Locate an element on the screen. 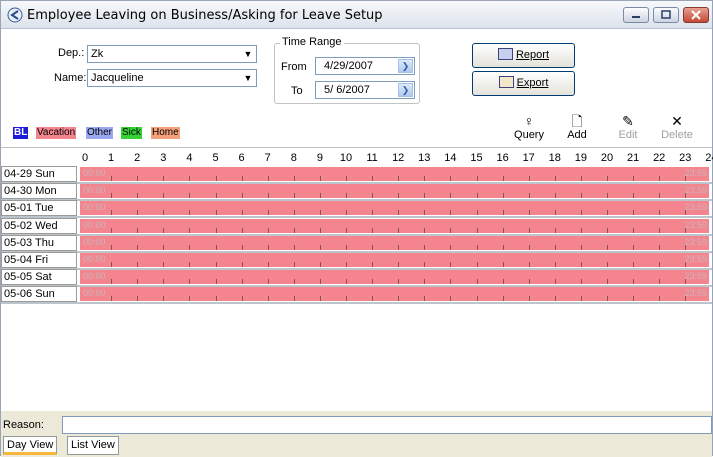 This screenshot has height=457, width=713. new-document-icon: 🗋 is located at coordinates (577, 121).